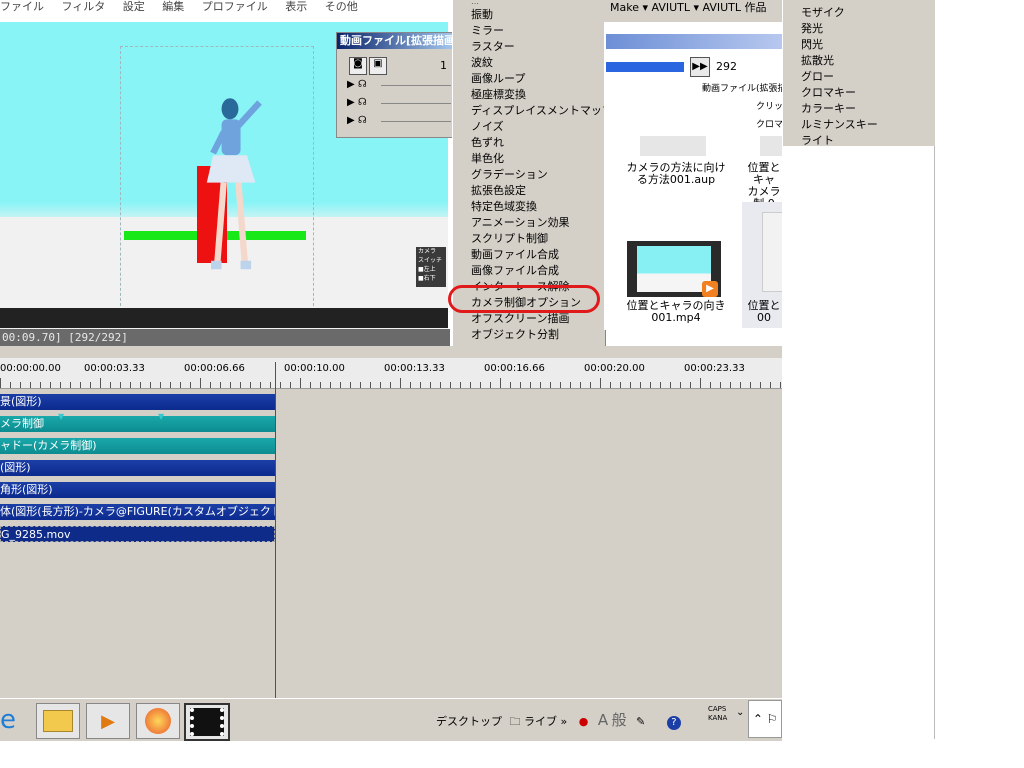 The height and width of the screenshot is (768, 1024). Describe the element at coordinates (812, 28) in the screenshot. I see `menu-item-glow-emit: 発光` at that location.